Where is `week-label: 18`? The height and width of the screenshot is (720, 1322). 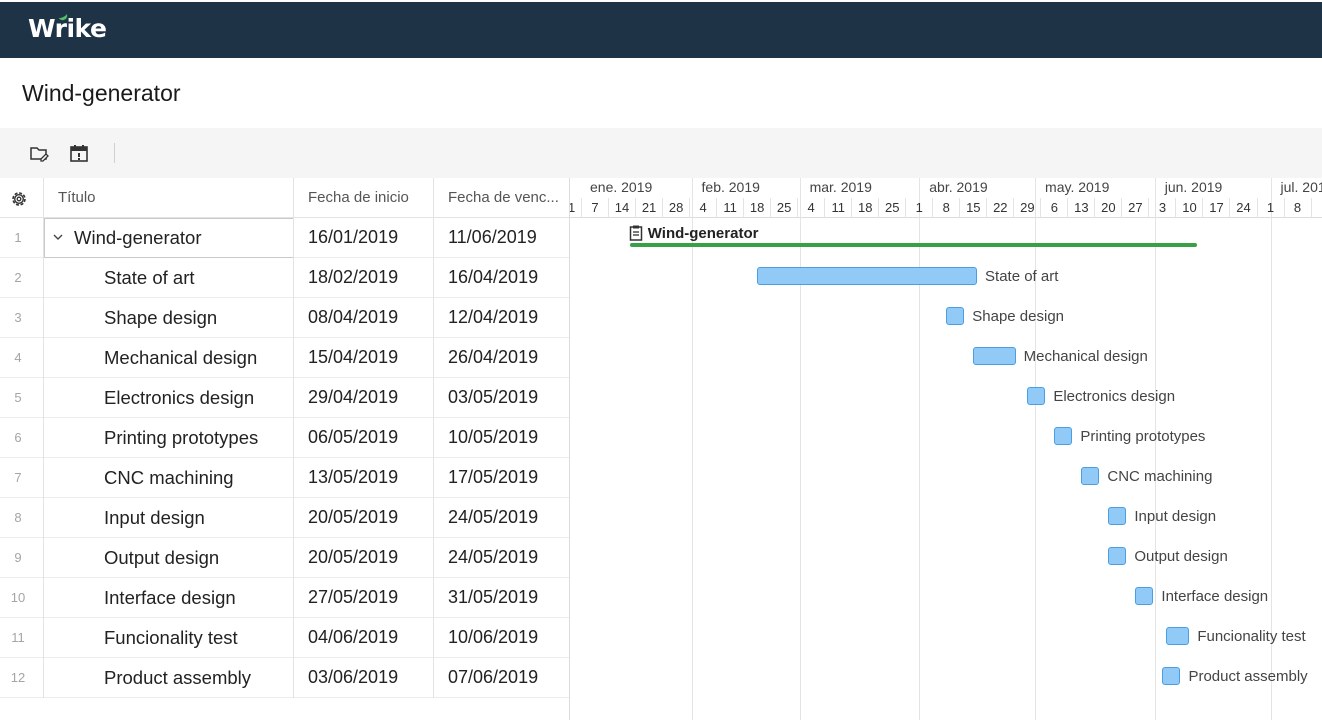 week-label: 18 is located at coordinates (865, 207).